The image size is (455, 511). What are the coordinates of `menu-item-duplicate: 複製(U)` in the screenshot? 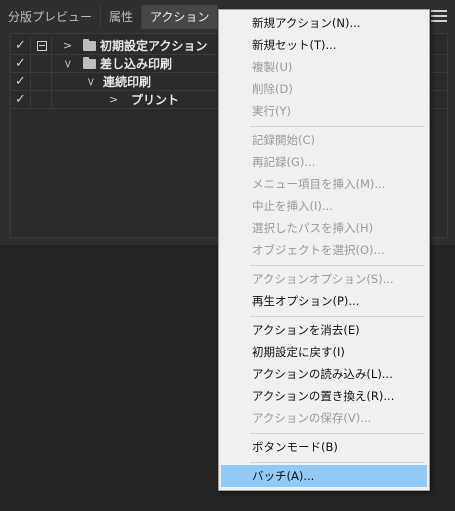 It's located at (324, 67).